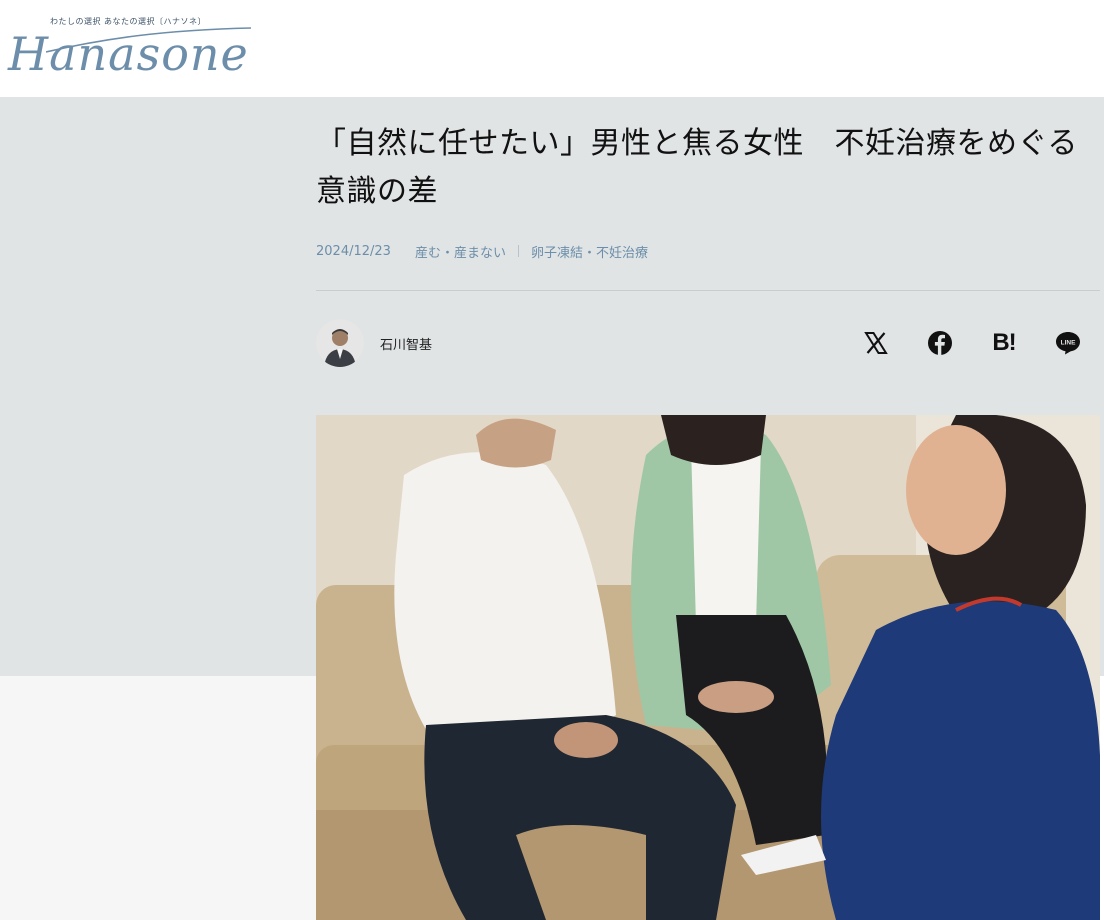 The height and width of the screenshot is (920, 1104). Describe the element at coordinates (374, 343) in the screenshot. I see `author-block: 石川智基` at that location.